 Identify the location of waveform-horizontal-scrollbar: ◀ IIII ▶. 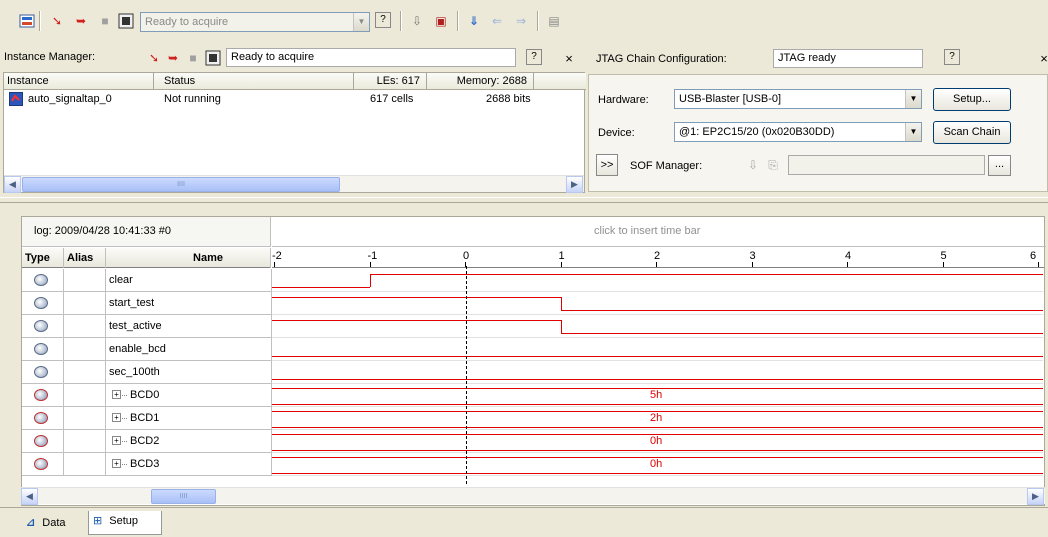
(533, 496).